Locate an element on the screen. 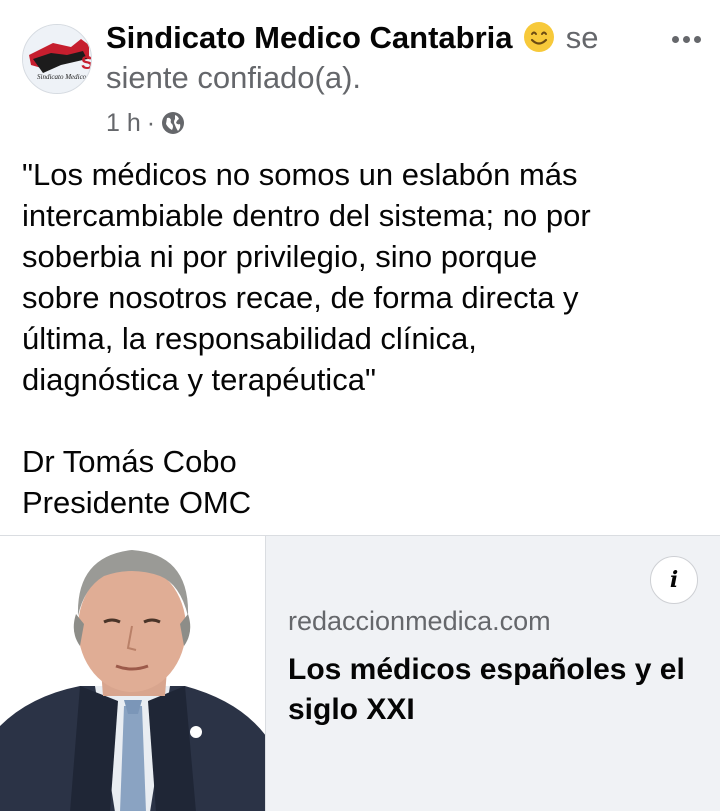  portrait-photo is located at coordinates (132, 673).